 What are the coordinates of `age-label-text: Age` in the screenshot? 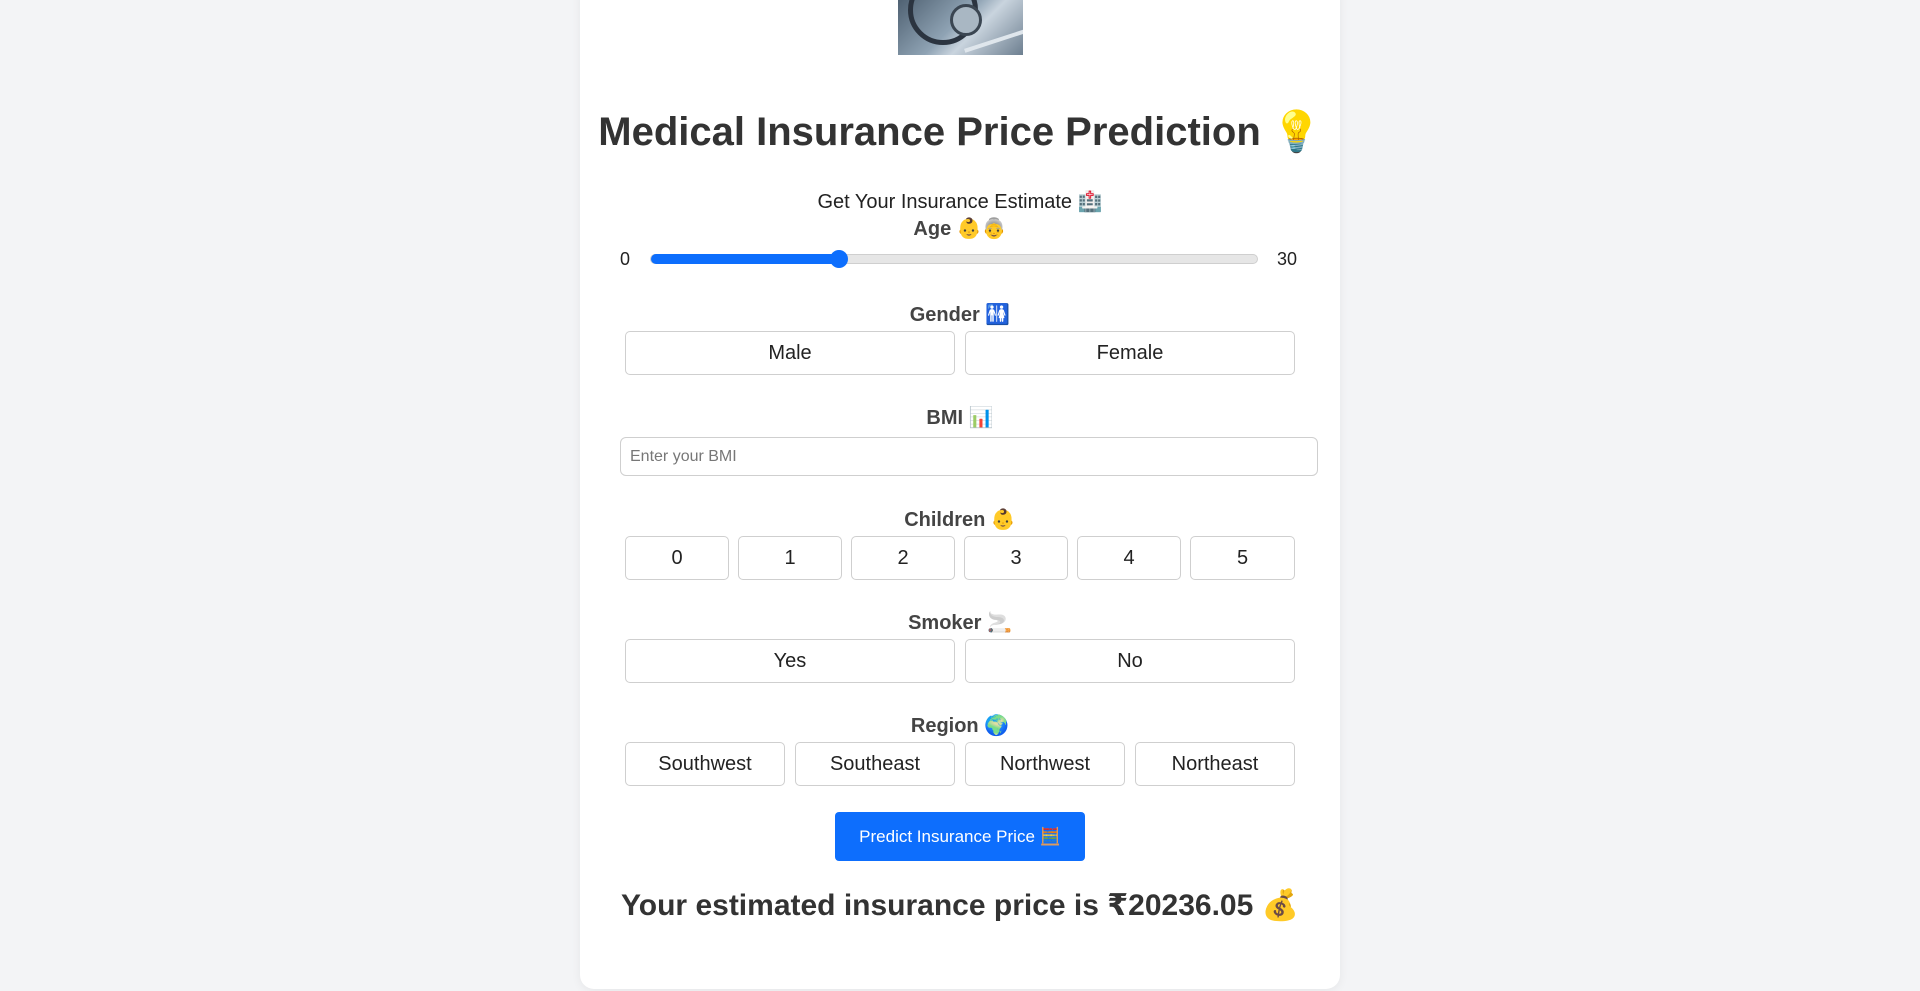 It's located at (932, 229).